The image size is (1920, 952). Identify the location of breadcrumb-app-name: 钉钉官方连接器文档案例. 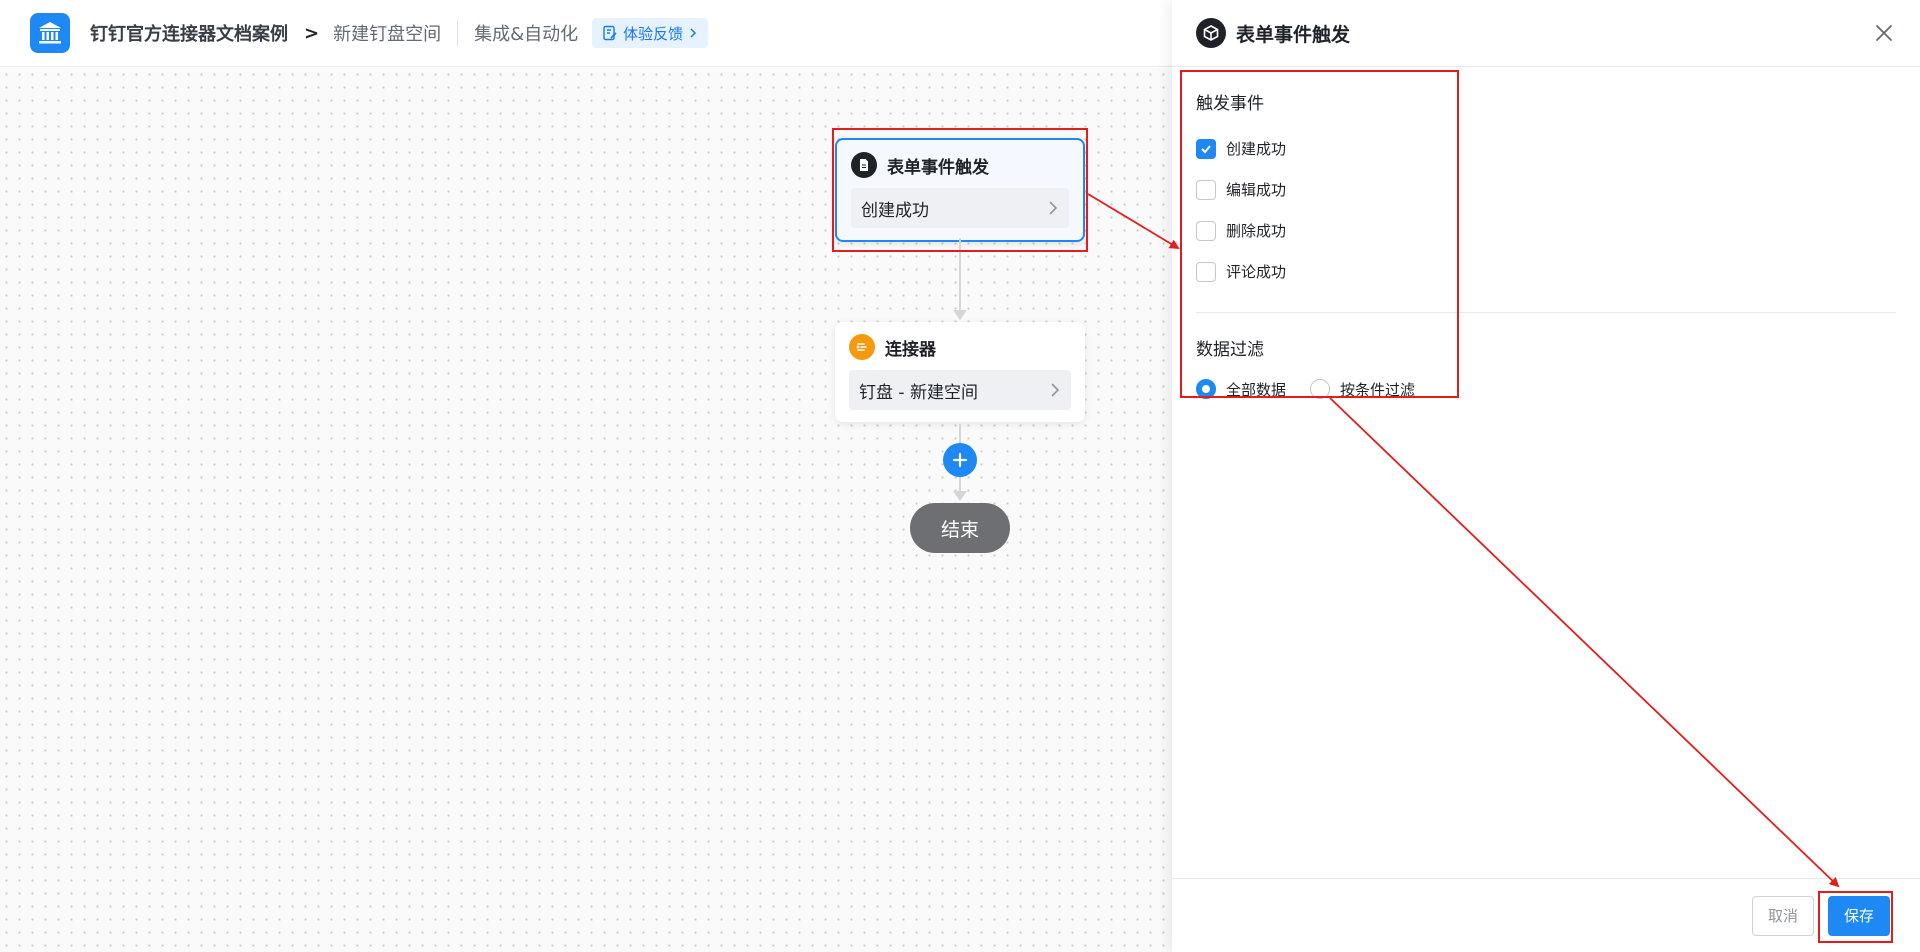
(189, 33).